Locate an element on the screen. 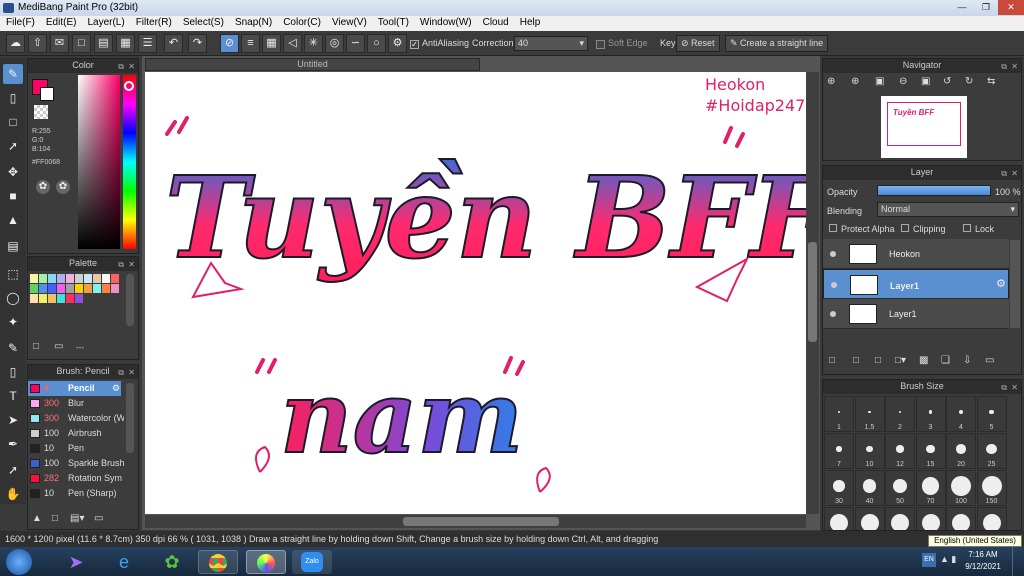 Image resolution: width=1024 pixels, height=576 pixels. select-eraser-icon: ▯ is located at coordinates (13, 372).